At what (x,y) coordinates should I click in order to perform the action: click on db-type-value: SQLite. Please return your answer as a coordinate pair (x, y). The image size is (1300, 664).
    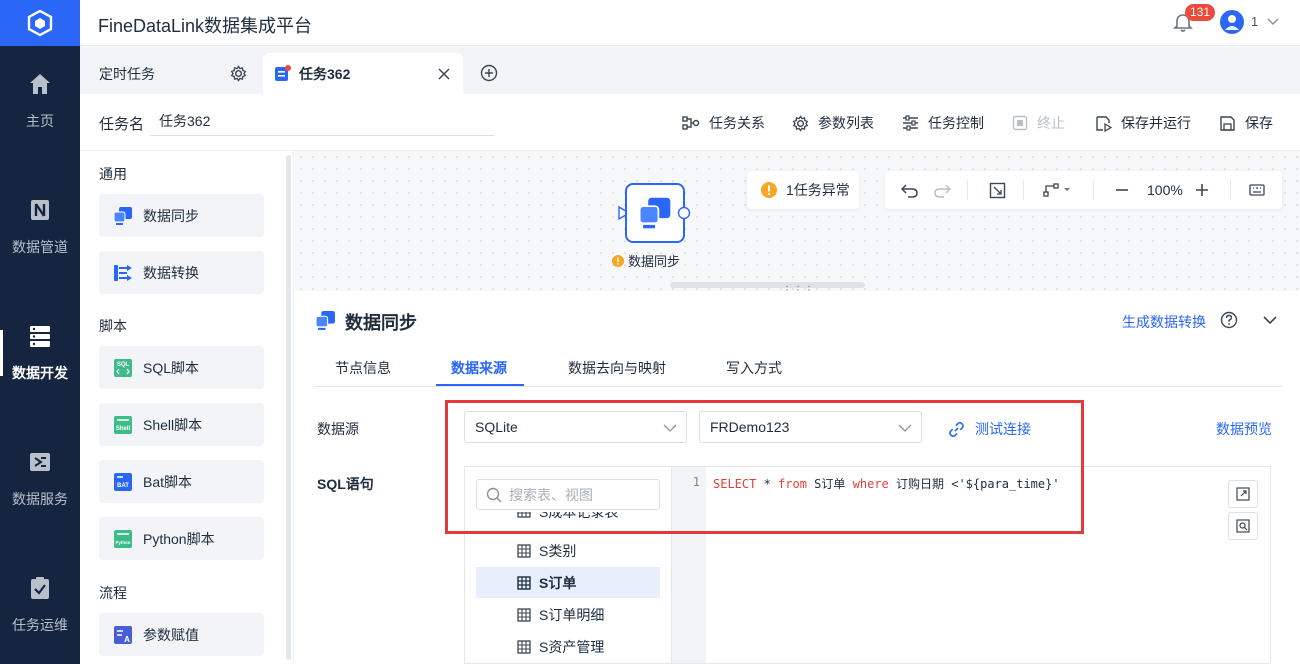
    Looking at the image, I should click on (496, 427).